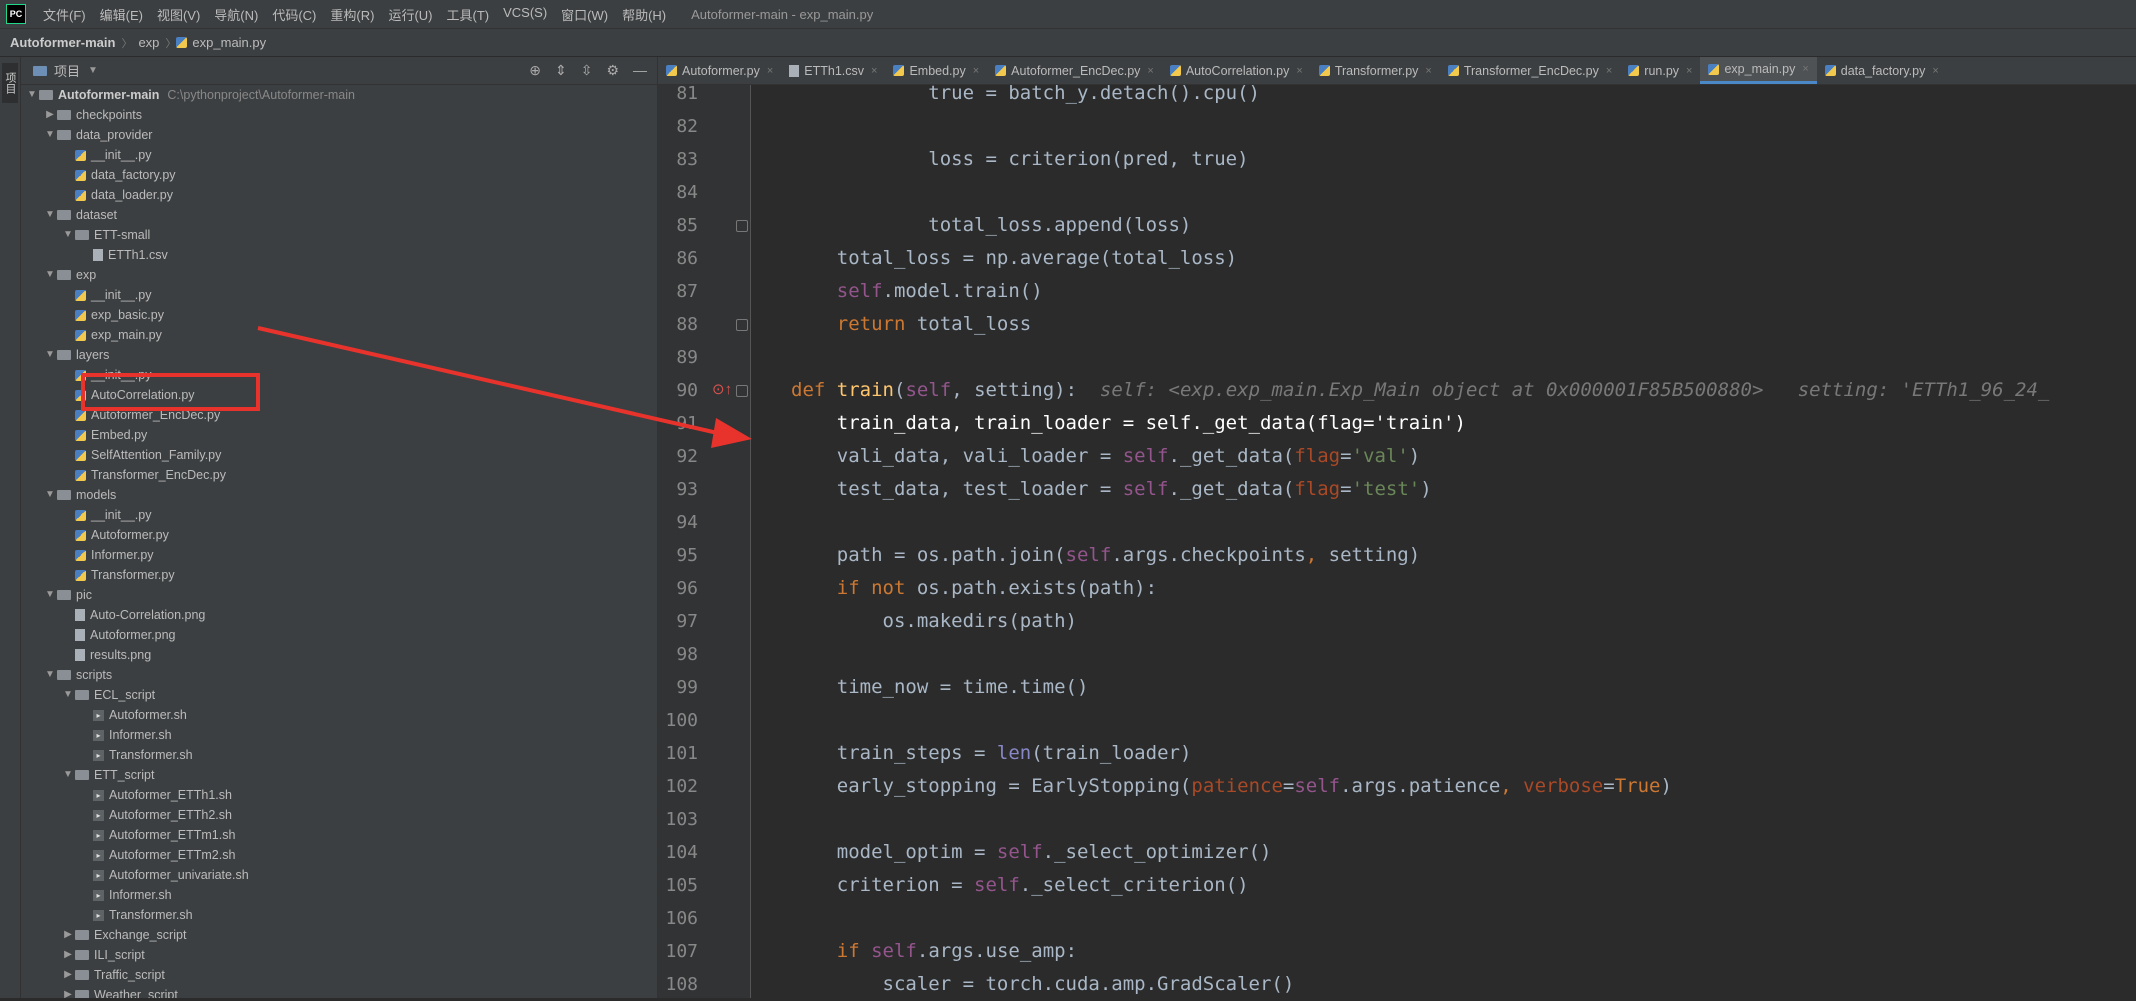 The image size is (2136, 1001). I want to click on arrow-head, so click(731, 433).